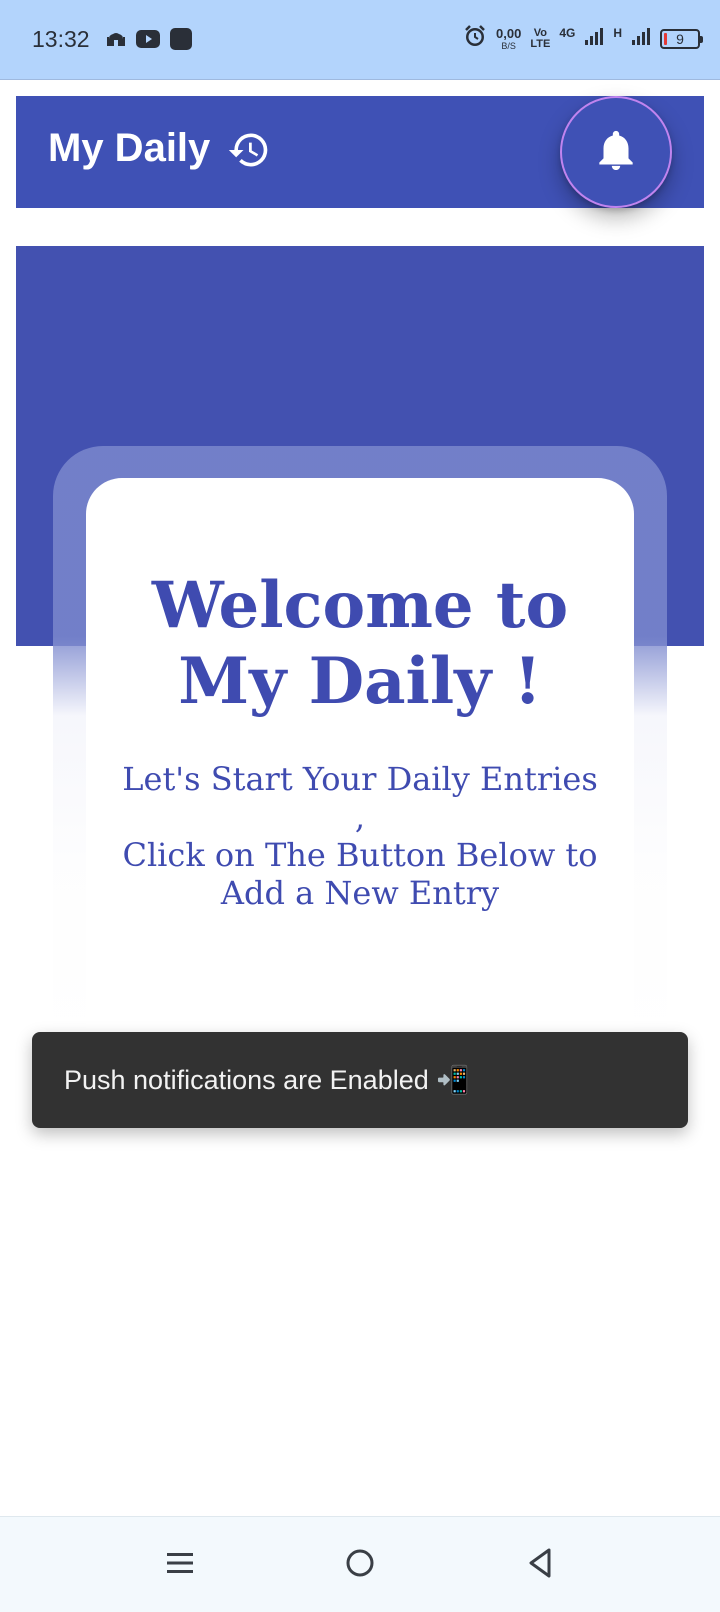  Describe the element at coordinates (360, 798) in the screenshot. I see `welcome-subtitle-line: Let's Start Your Daily Entries ,` at that location.